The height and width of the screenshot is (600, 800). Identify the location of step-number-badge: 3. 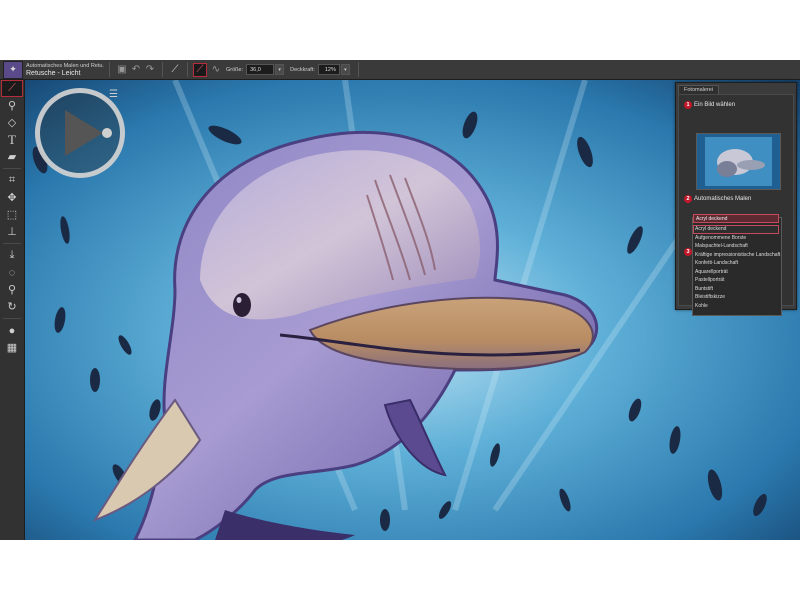
(688, 252).